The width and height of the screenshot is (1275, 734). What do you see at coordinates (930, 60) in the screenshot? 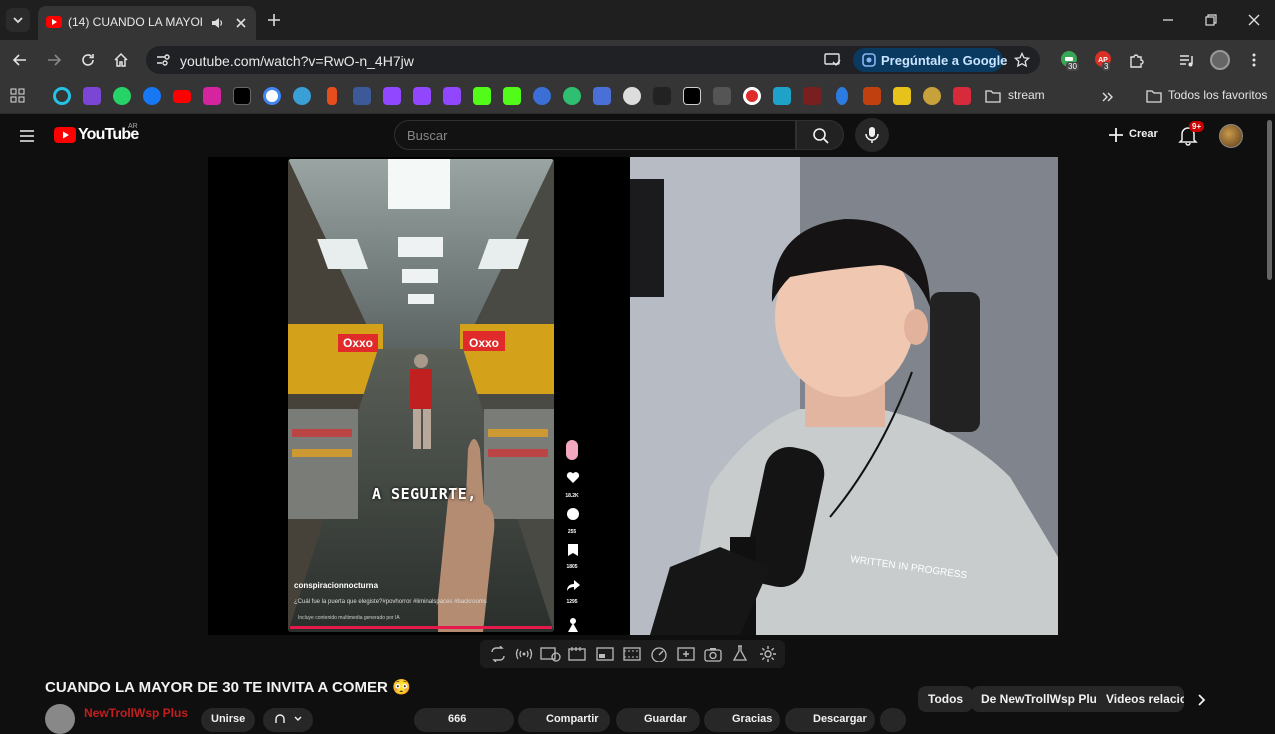
I see `ask-google-button: Pregúntale a Google` at bounding box center [930, 60].